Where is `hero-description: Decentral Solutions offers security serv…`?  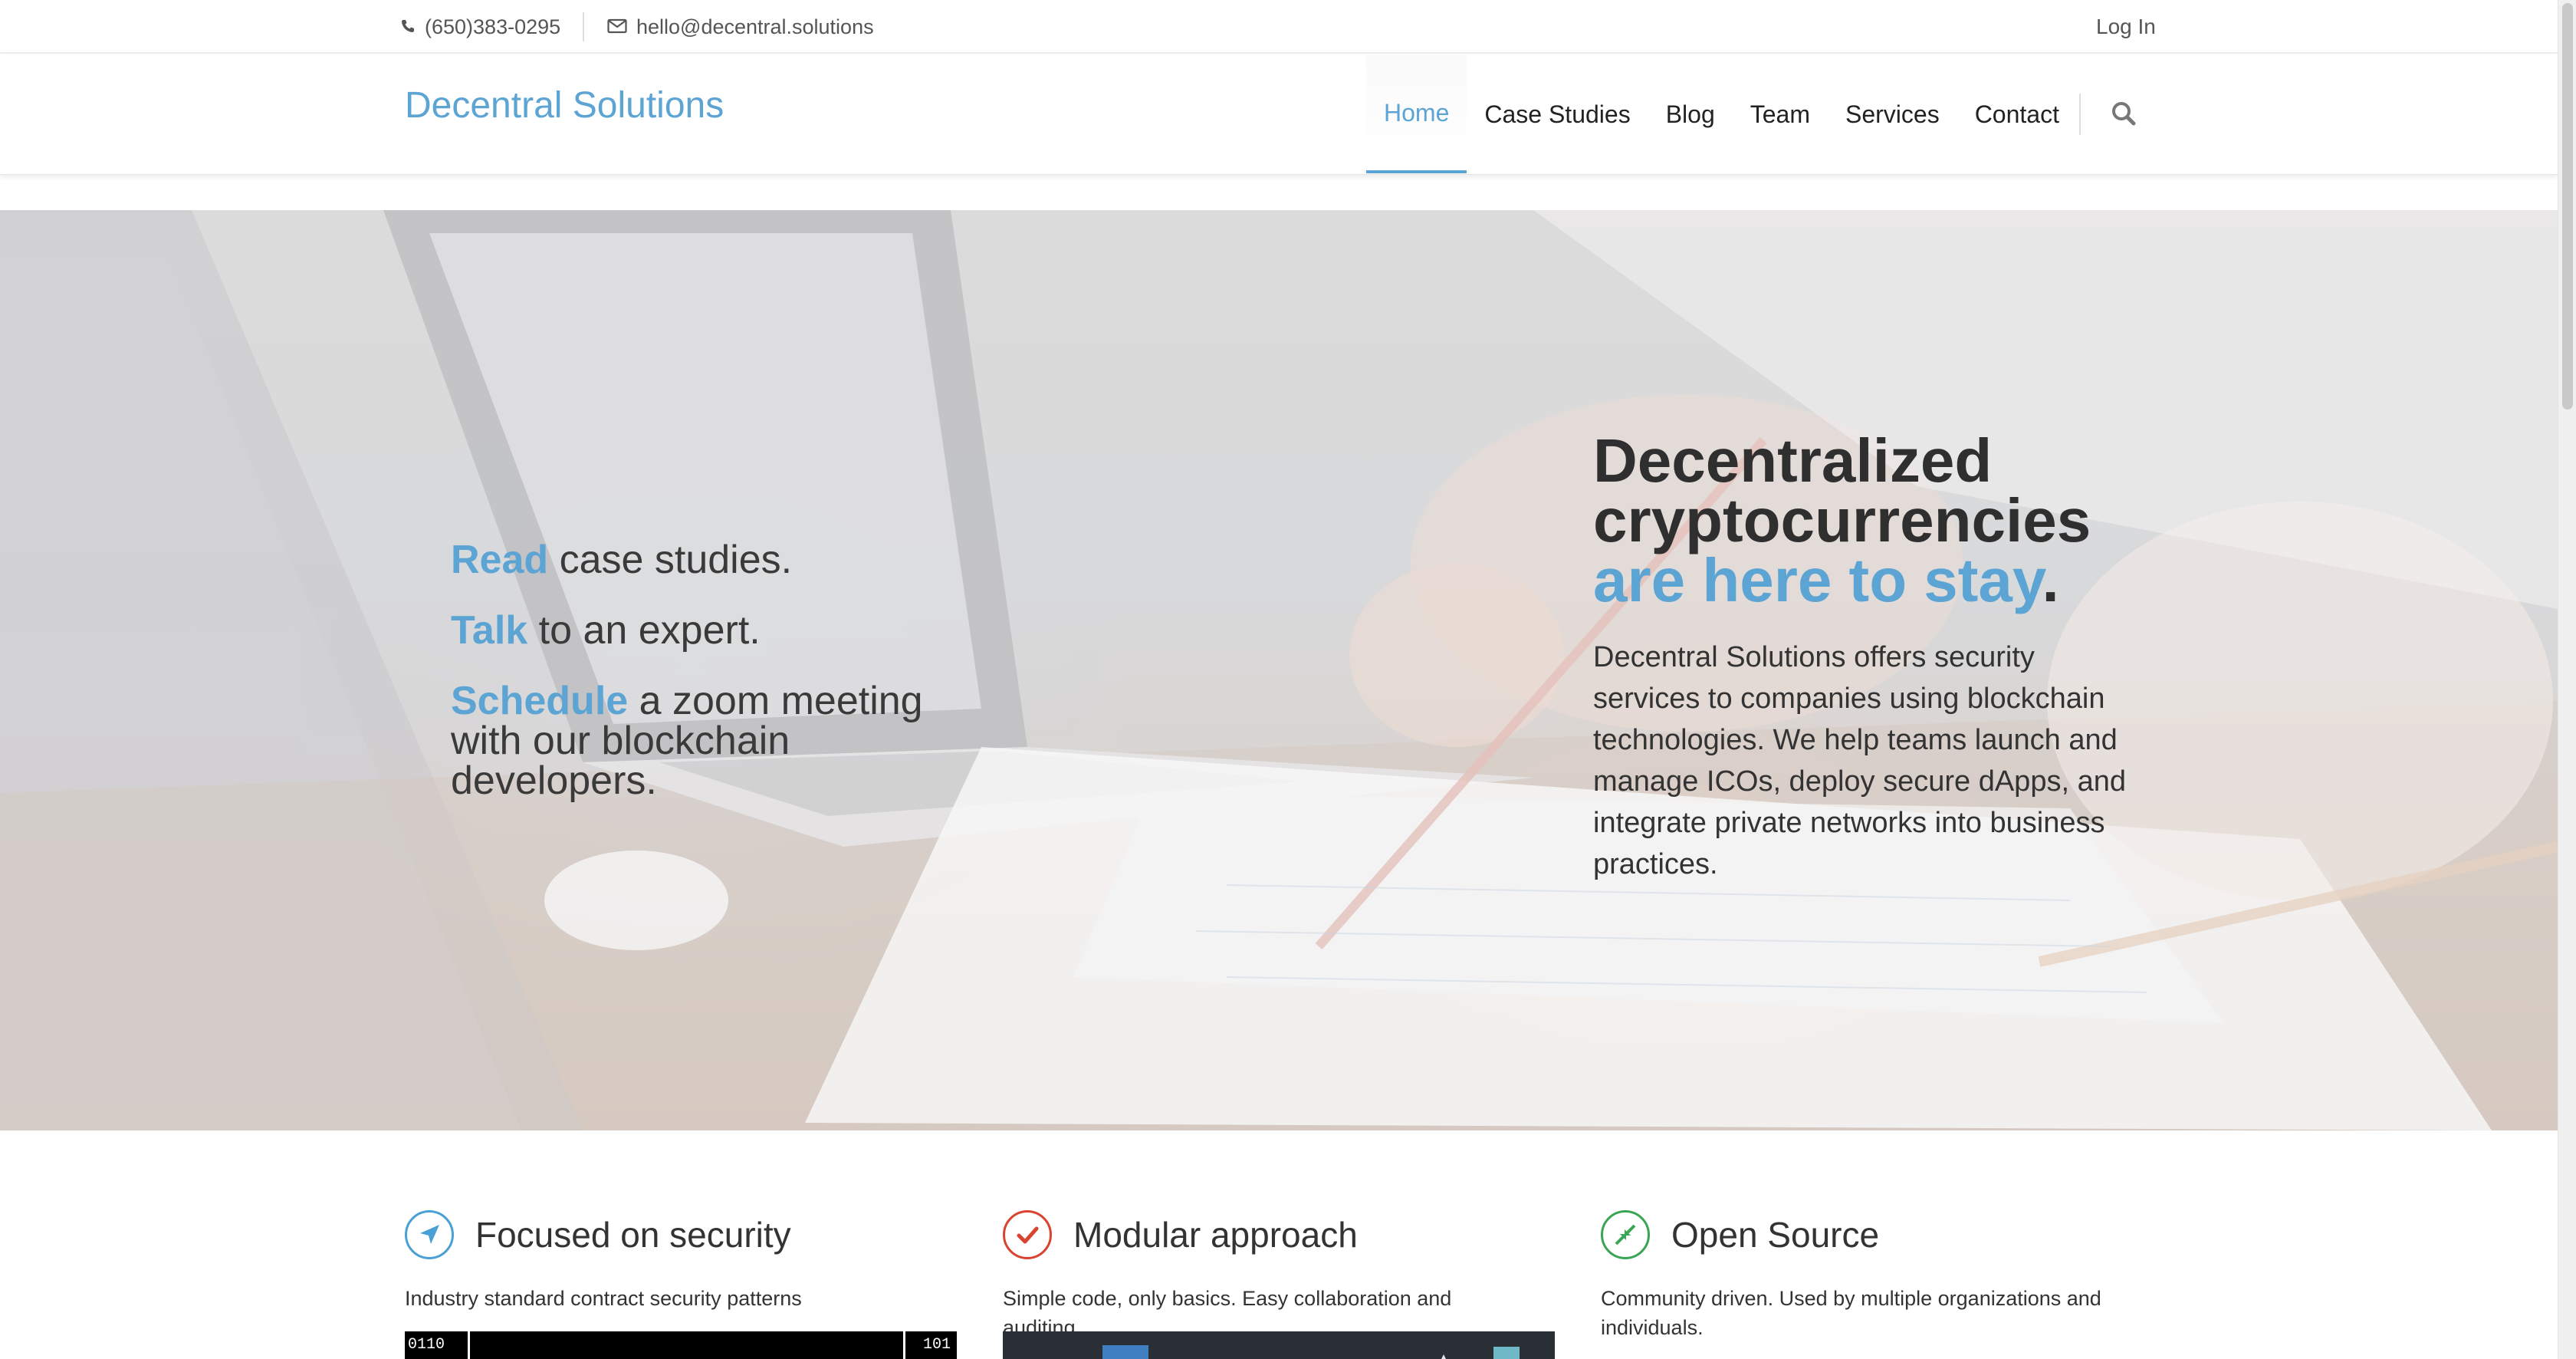 hero-description: Decentral Solutions offers security serv… is located at coordinates (1859, 760).